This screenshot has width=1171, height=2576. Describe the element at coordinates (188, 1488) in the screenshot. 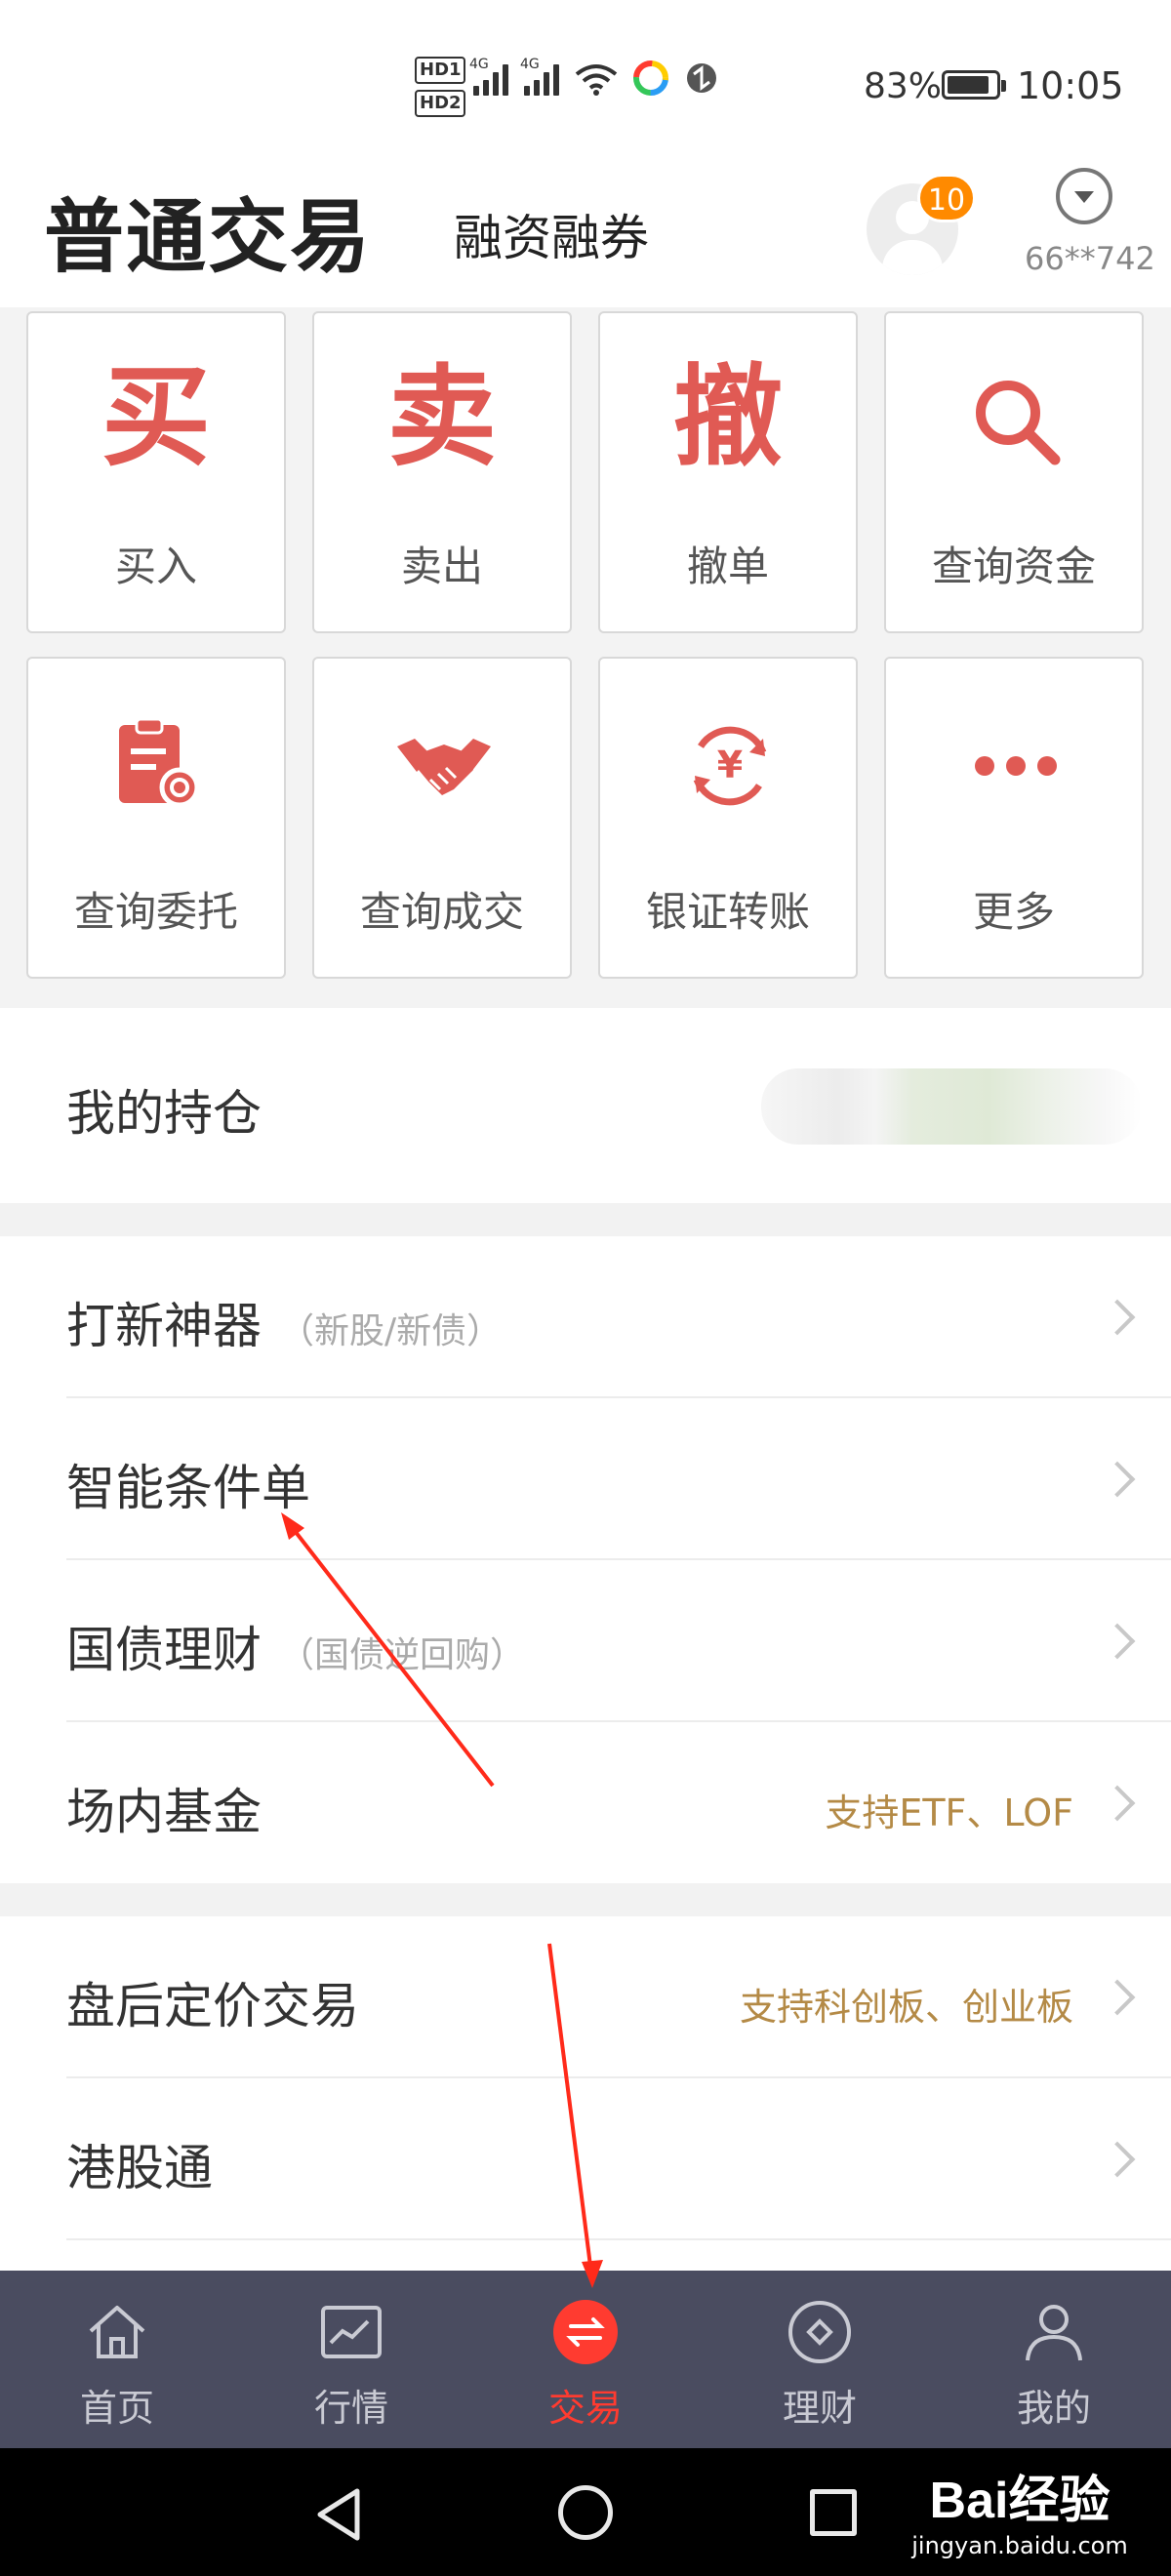

I see `smart-order-label: 智能条件单` at that location.